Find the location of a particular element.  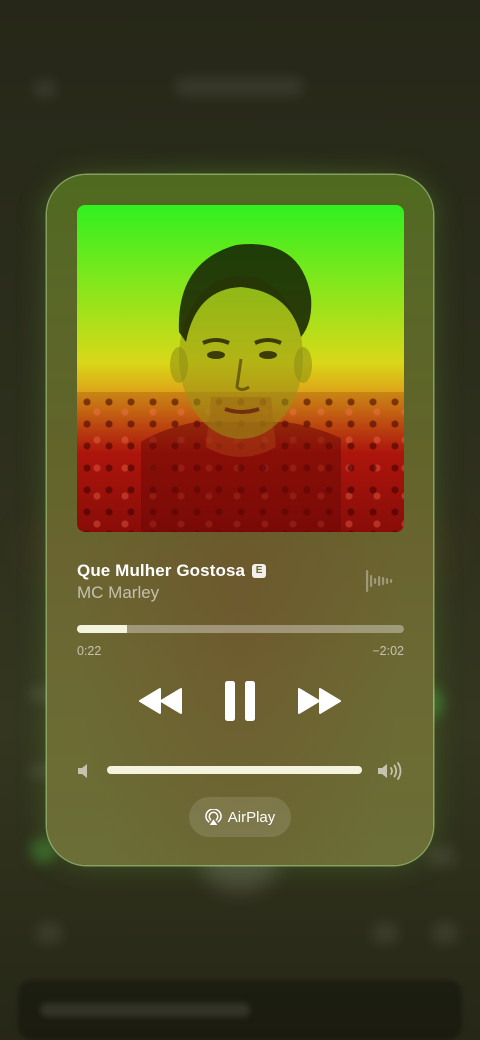

background-text is located at coordinates (145, 1010).